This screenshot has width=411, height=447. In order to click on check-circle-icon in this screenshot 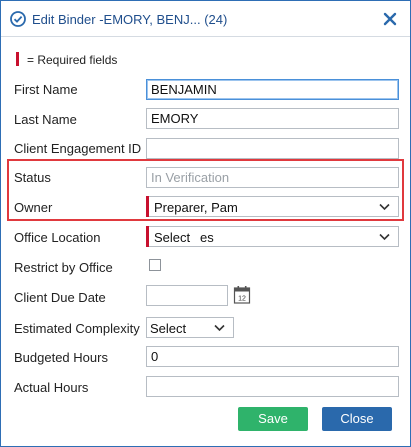, I will do `click(18, 19)`.